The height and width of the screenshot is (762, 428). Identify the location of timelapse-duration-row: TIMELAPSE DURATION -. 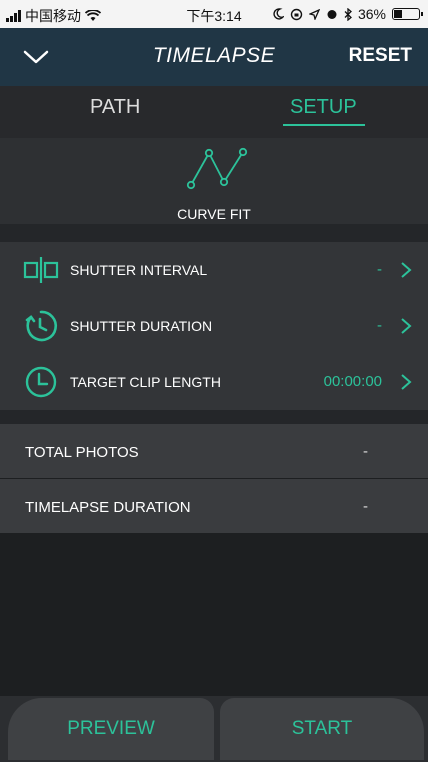
(214, 506).